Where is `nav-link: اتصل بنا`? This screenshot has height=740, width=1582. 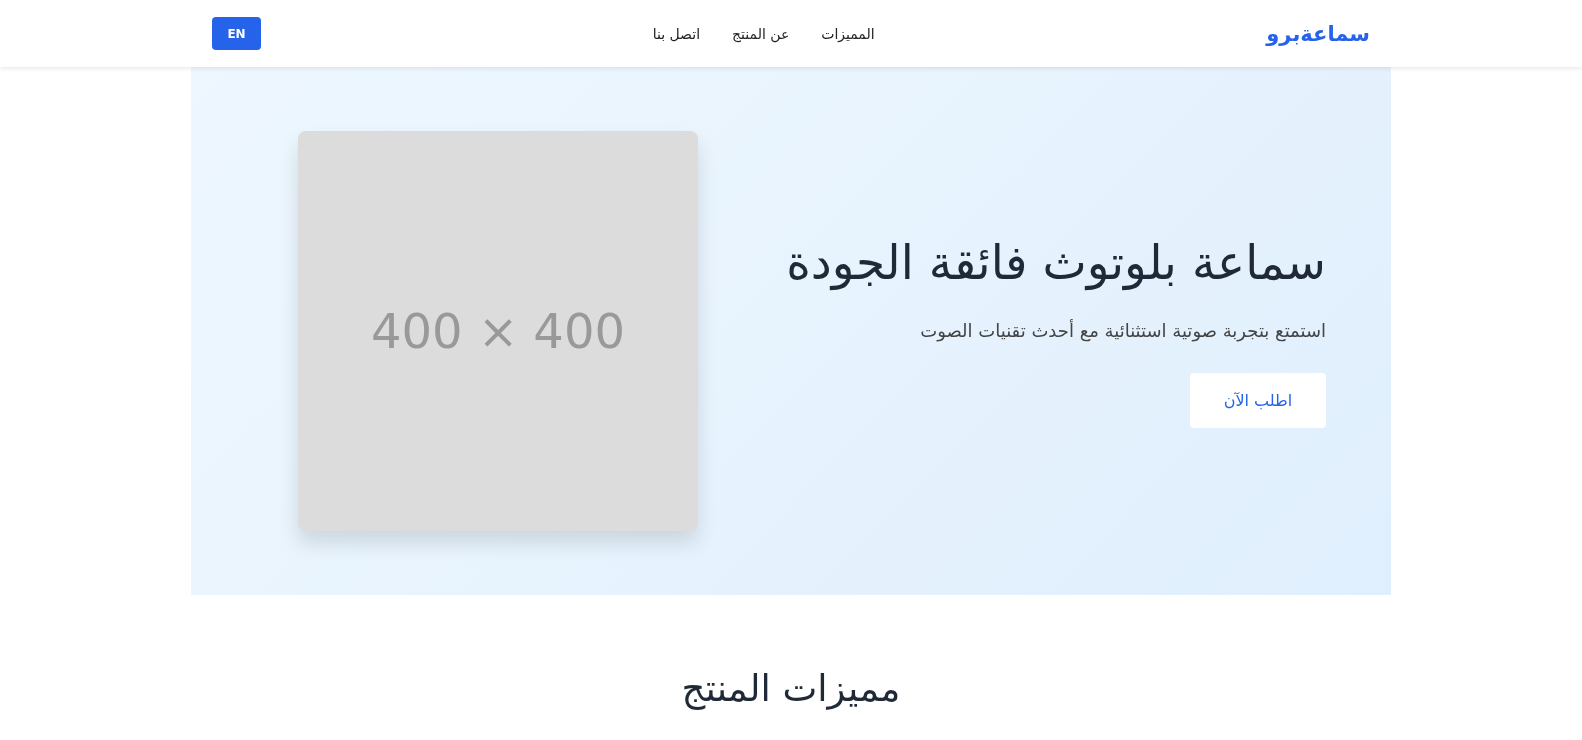 nav-link: اتصل بنا is located at coordinates (676, 33).